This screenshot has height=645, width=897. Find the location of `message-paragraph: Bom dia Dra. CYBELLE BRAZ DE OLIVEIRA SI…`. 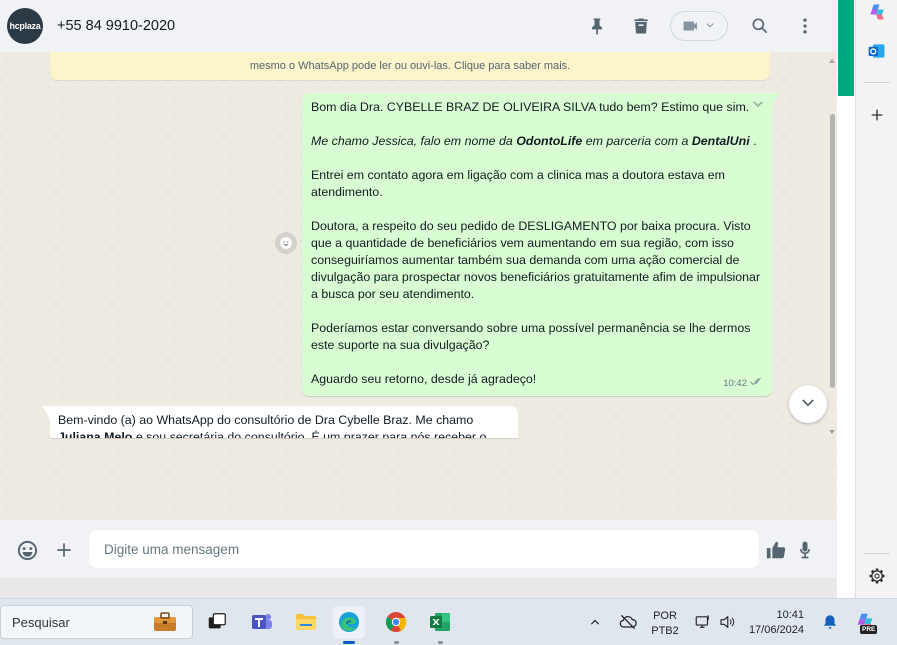

message-paragraph: Bom dia Dra. CYBELLE BRAZ DE OLIVEIRA SI… is located at coordinates (530, 107).